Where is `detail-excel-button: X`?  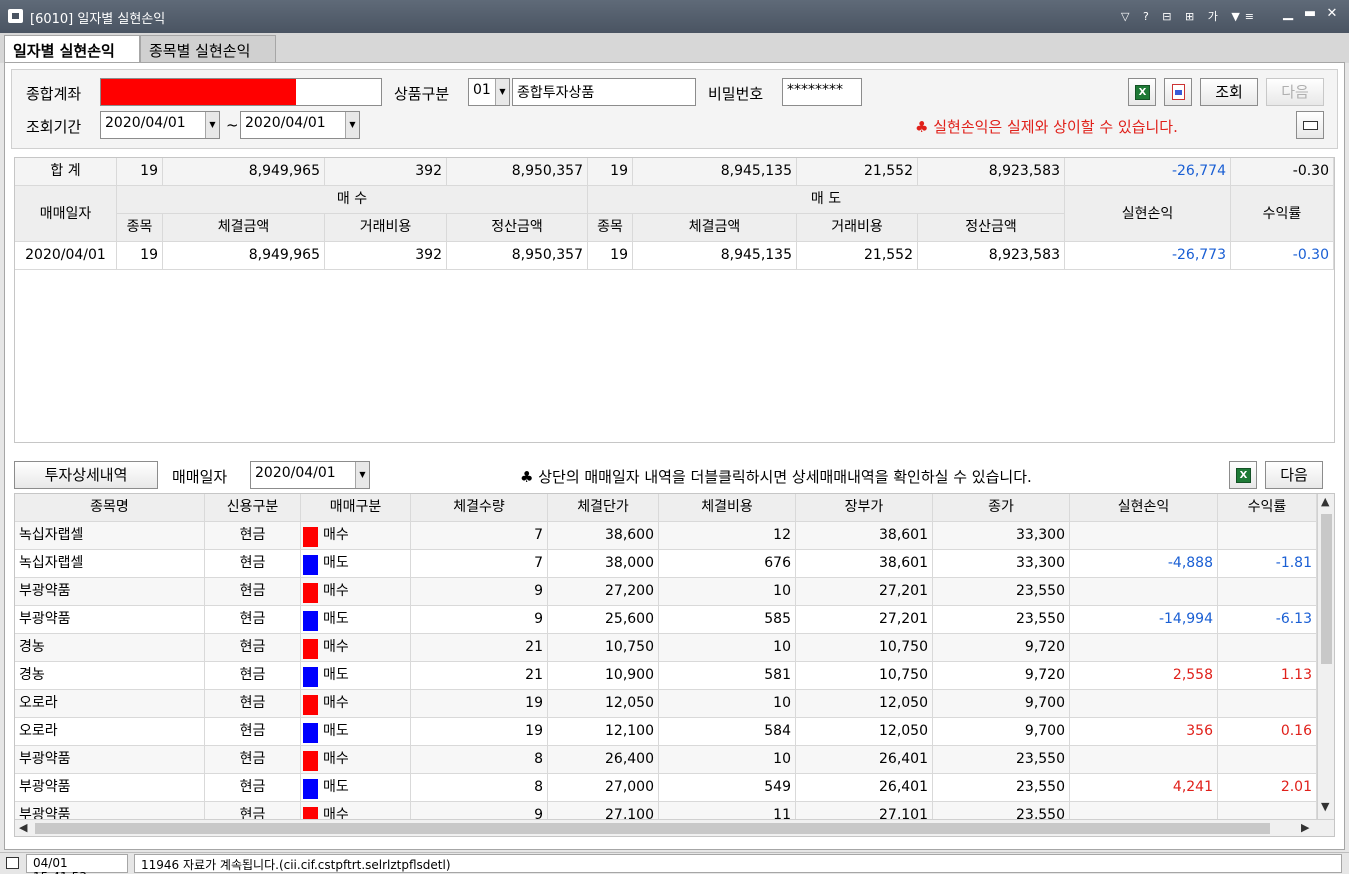 detail-excel-button: X is located at coordinates (1243, 475).